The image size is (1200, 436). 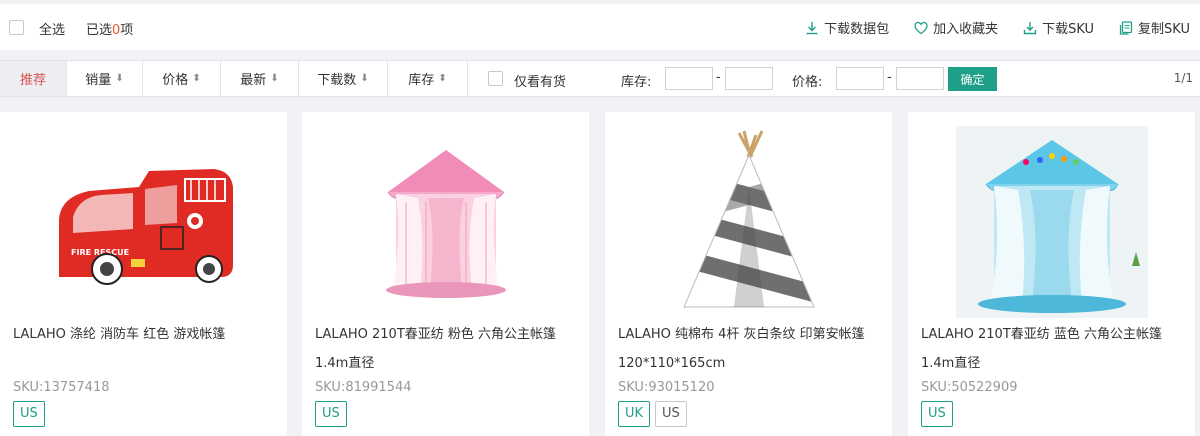 What do you see at coordinates (447, 349) in the screenshot?
I see `product-title: LALAHO 210T春亚纺 粉色 六角公主帐篷 1.4m直径` at bounding box center [447, 349].